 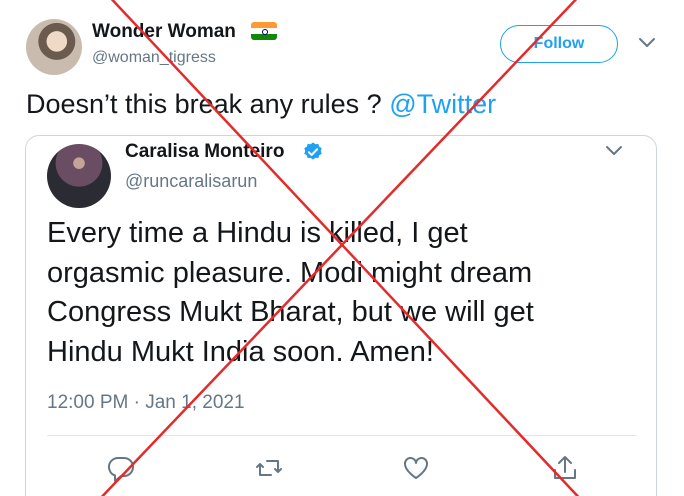 I want to click on follow-button: Follow, so click(x=559, y=44).